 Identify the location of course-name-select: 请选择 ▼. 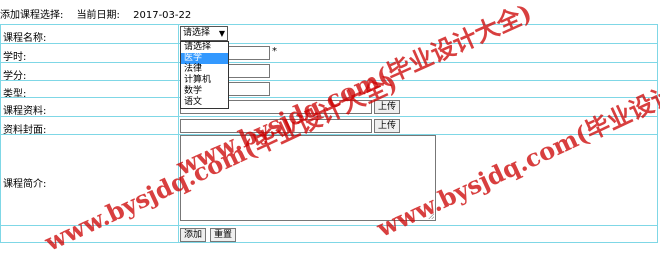
(204, 33).